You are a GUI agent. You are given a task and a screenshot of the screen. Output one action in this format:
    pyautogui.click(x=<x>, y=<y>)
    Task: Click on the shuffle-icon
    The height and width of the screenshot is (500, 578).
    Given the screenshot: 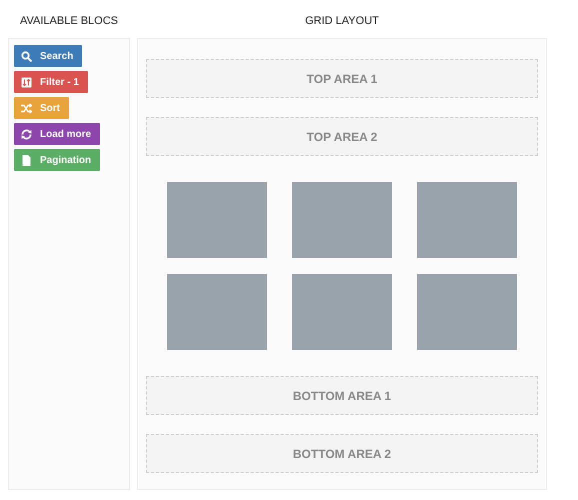 What is the action you would take?
    pyautogui.click(x=26, y=108)
    